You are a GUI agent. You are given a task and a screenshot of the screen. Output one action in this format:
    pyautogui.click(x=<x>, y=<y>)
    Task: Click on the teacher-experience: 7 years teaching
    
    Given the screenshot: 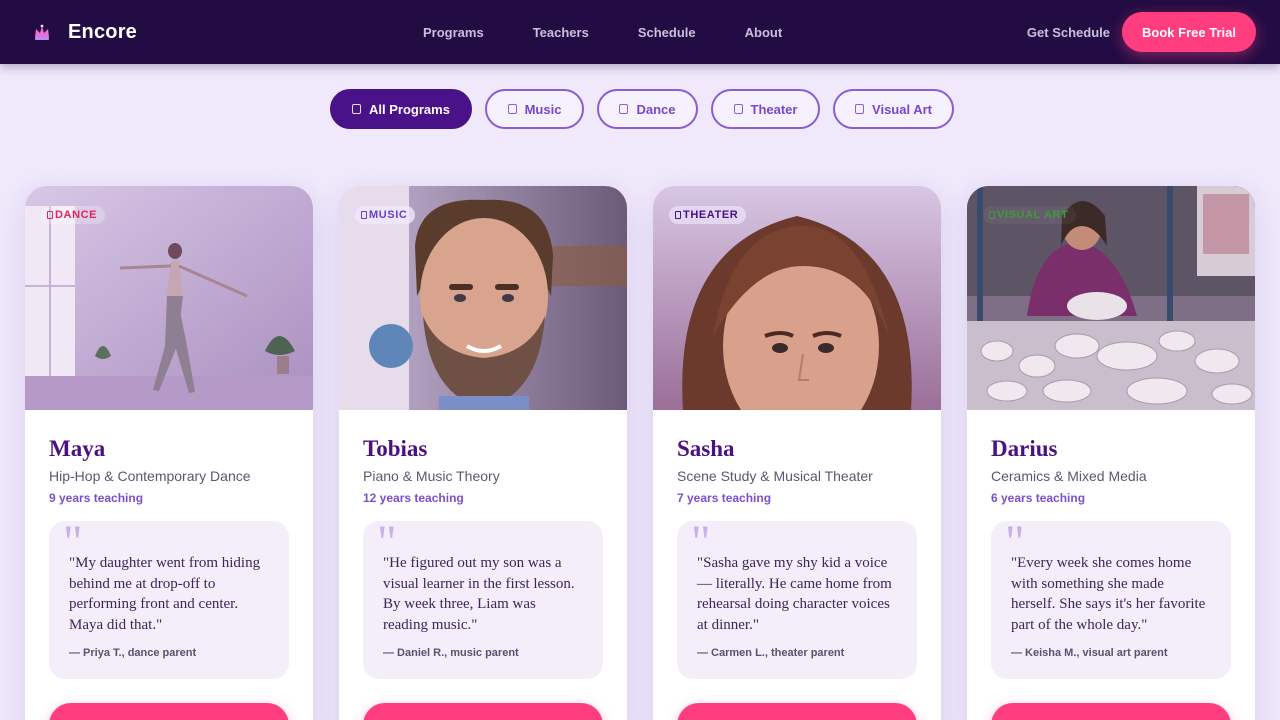 What is the action you would take?
    pyautogui.click(x=724, y=498)
    